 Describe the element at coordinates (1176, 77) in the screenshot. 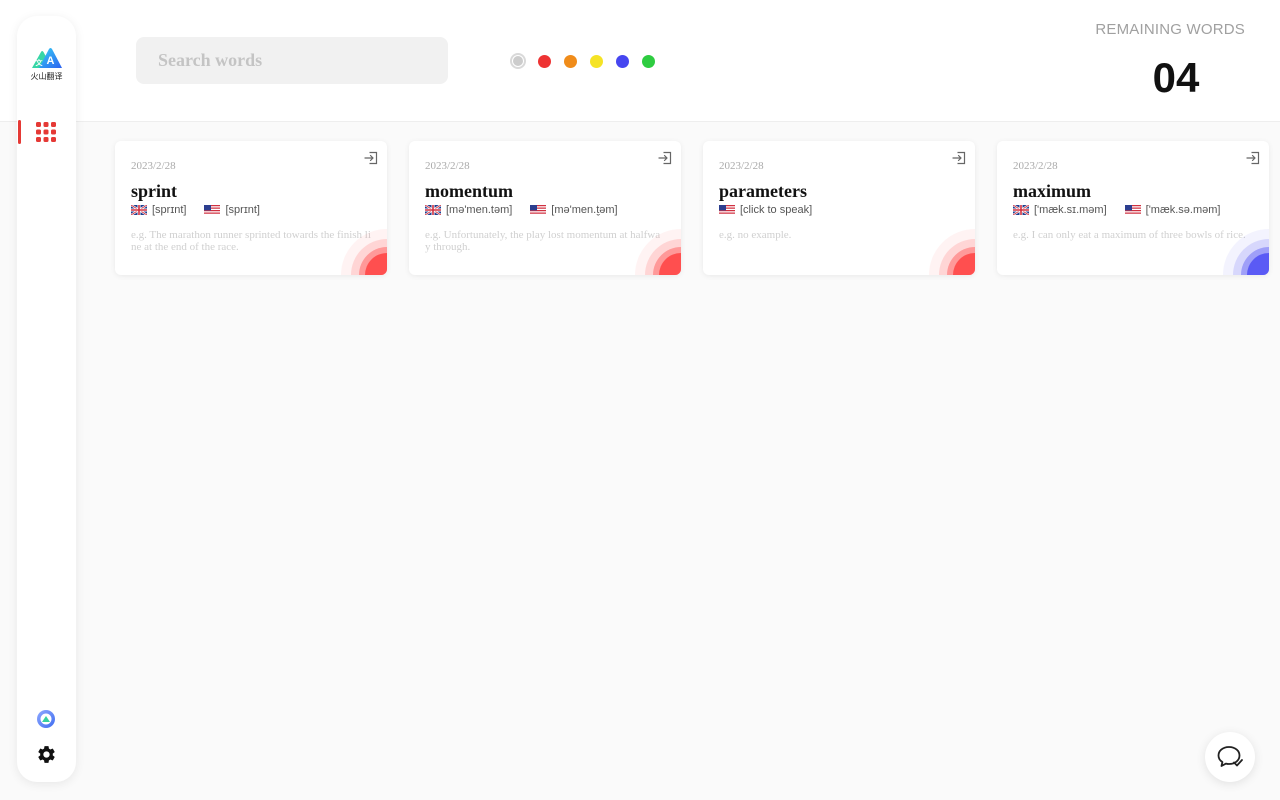

I see `remaining-words-count: 04` at that location.